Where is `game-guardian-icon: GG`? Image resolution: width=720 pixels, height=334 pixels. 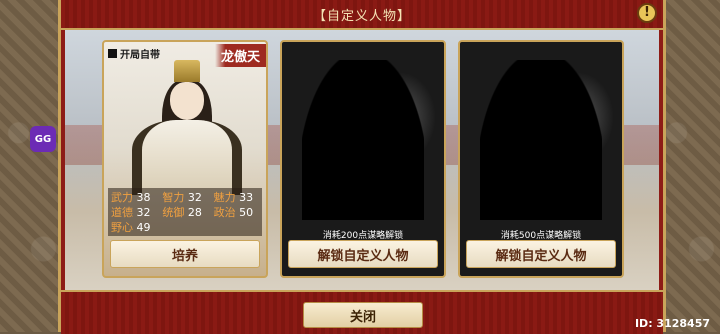
game-guardian-icon: GG is located at coordinates (43, 139).